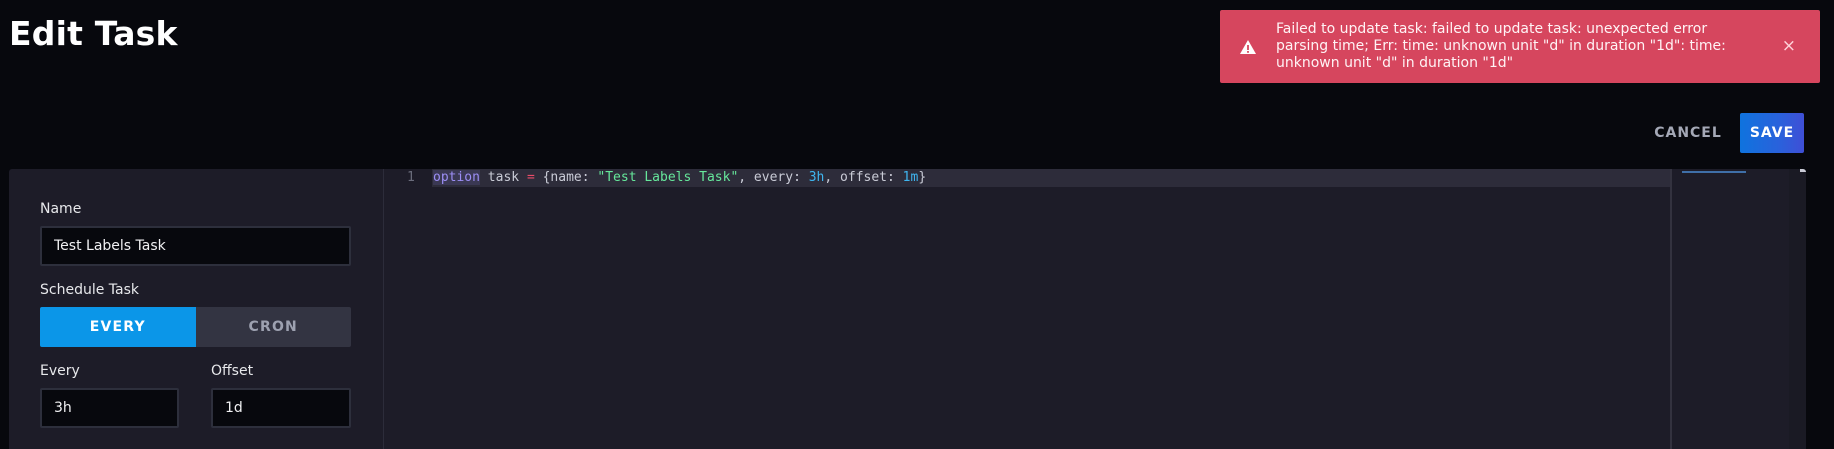 This screenshot has height=449, width=1834. What do you see at coordinates (1688, 133) in the screenshot?
I see `cancel-button: CANCEL` at bounding box center [1688, 133].